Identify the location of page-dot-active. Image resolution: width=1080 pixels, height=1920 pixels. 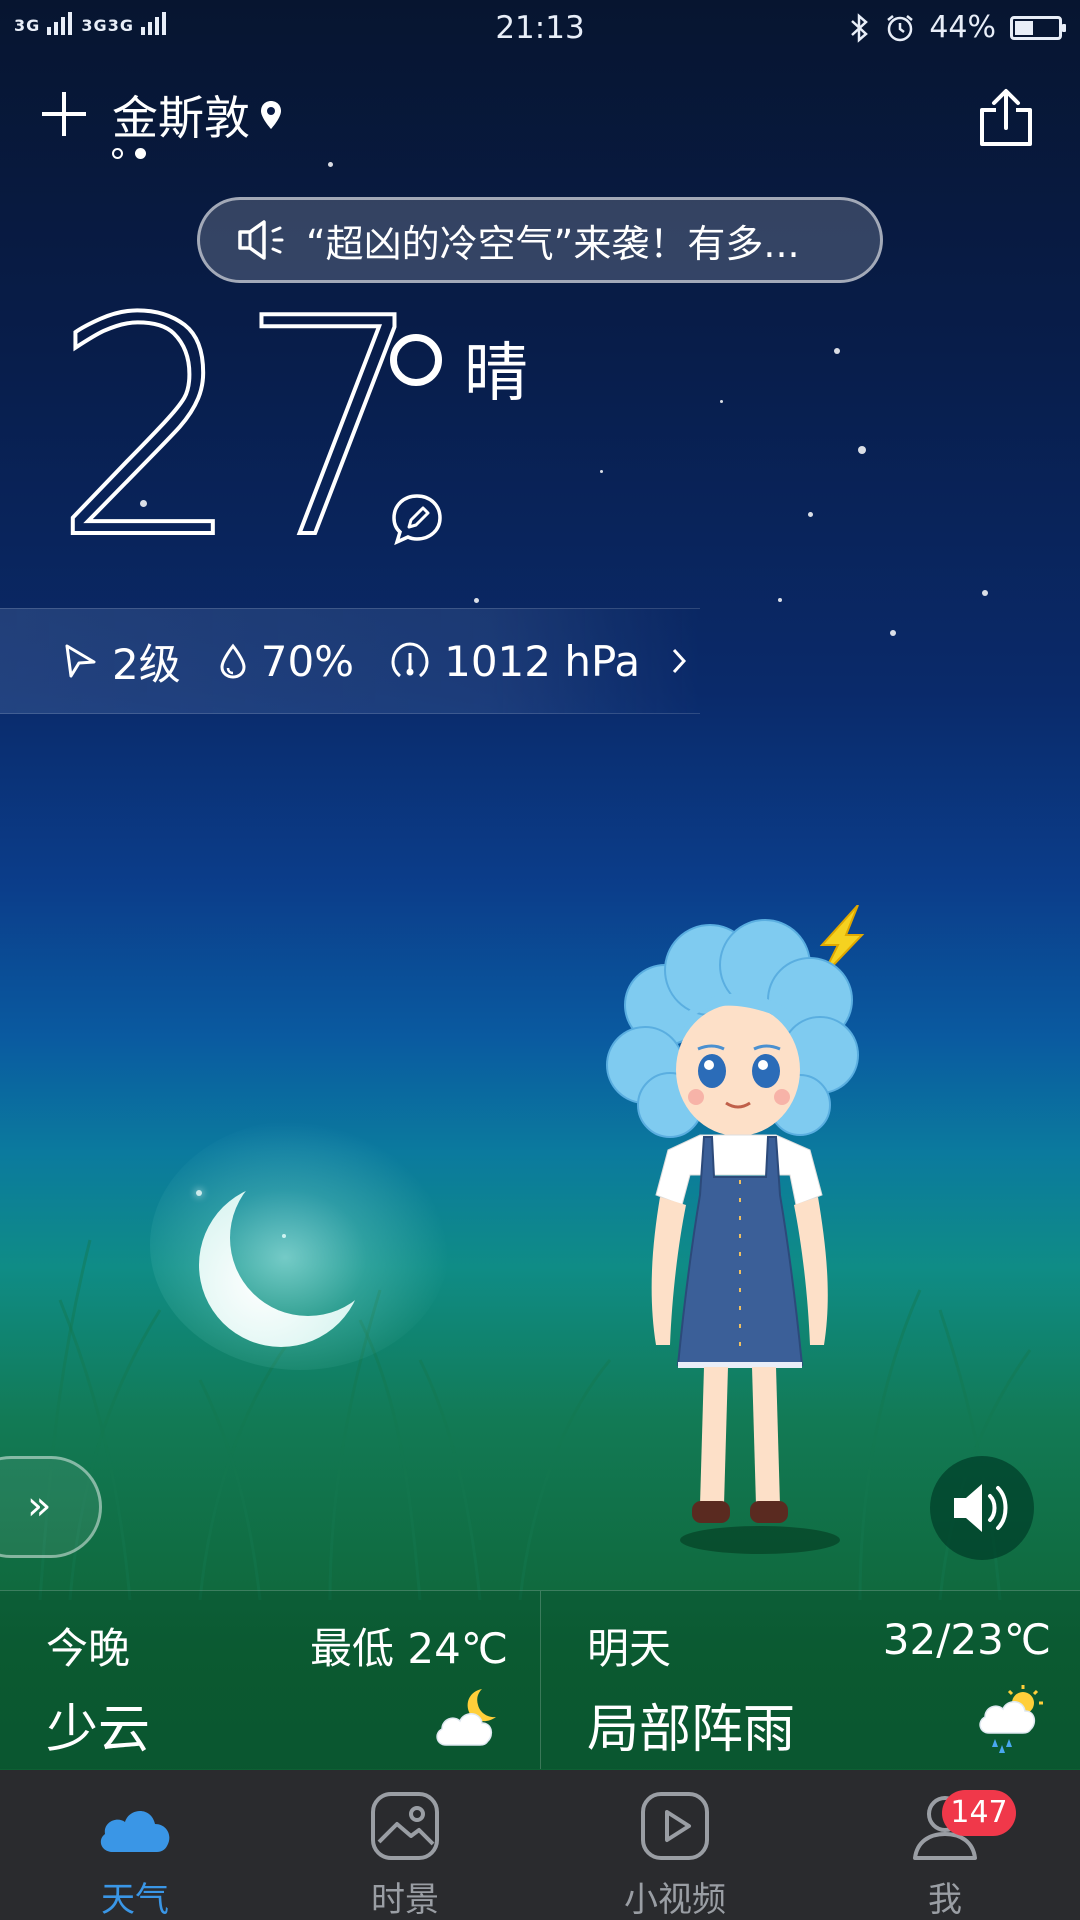
(140, 153).